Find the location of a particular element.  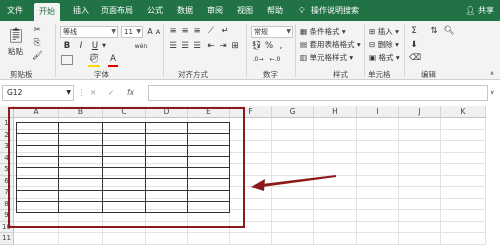

confirm-entry-icon: ✓ is located at coordinates (111, 93).